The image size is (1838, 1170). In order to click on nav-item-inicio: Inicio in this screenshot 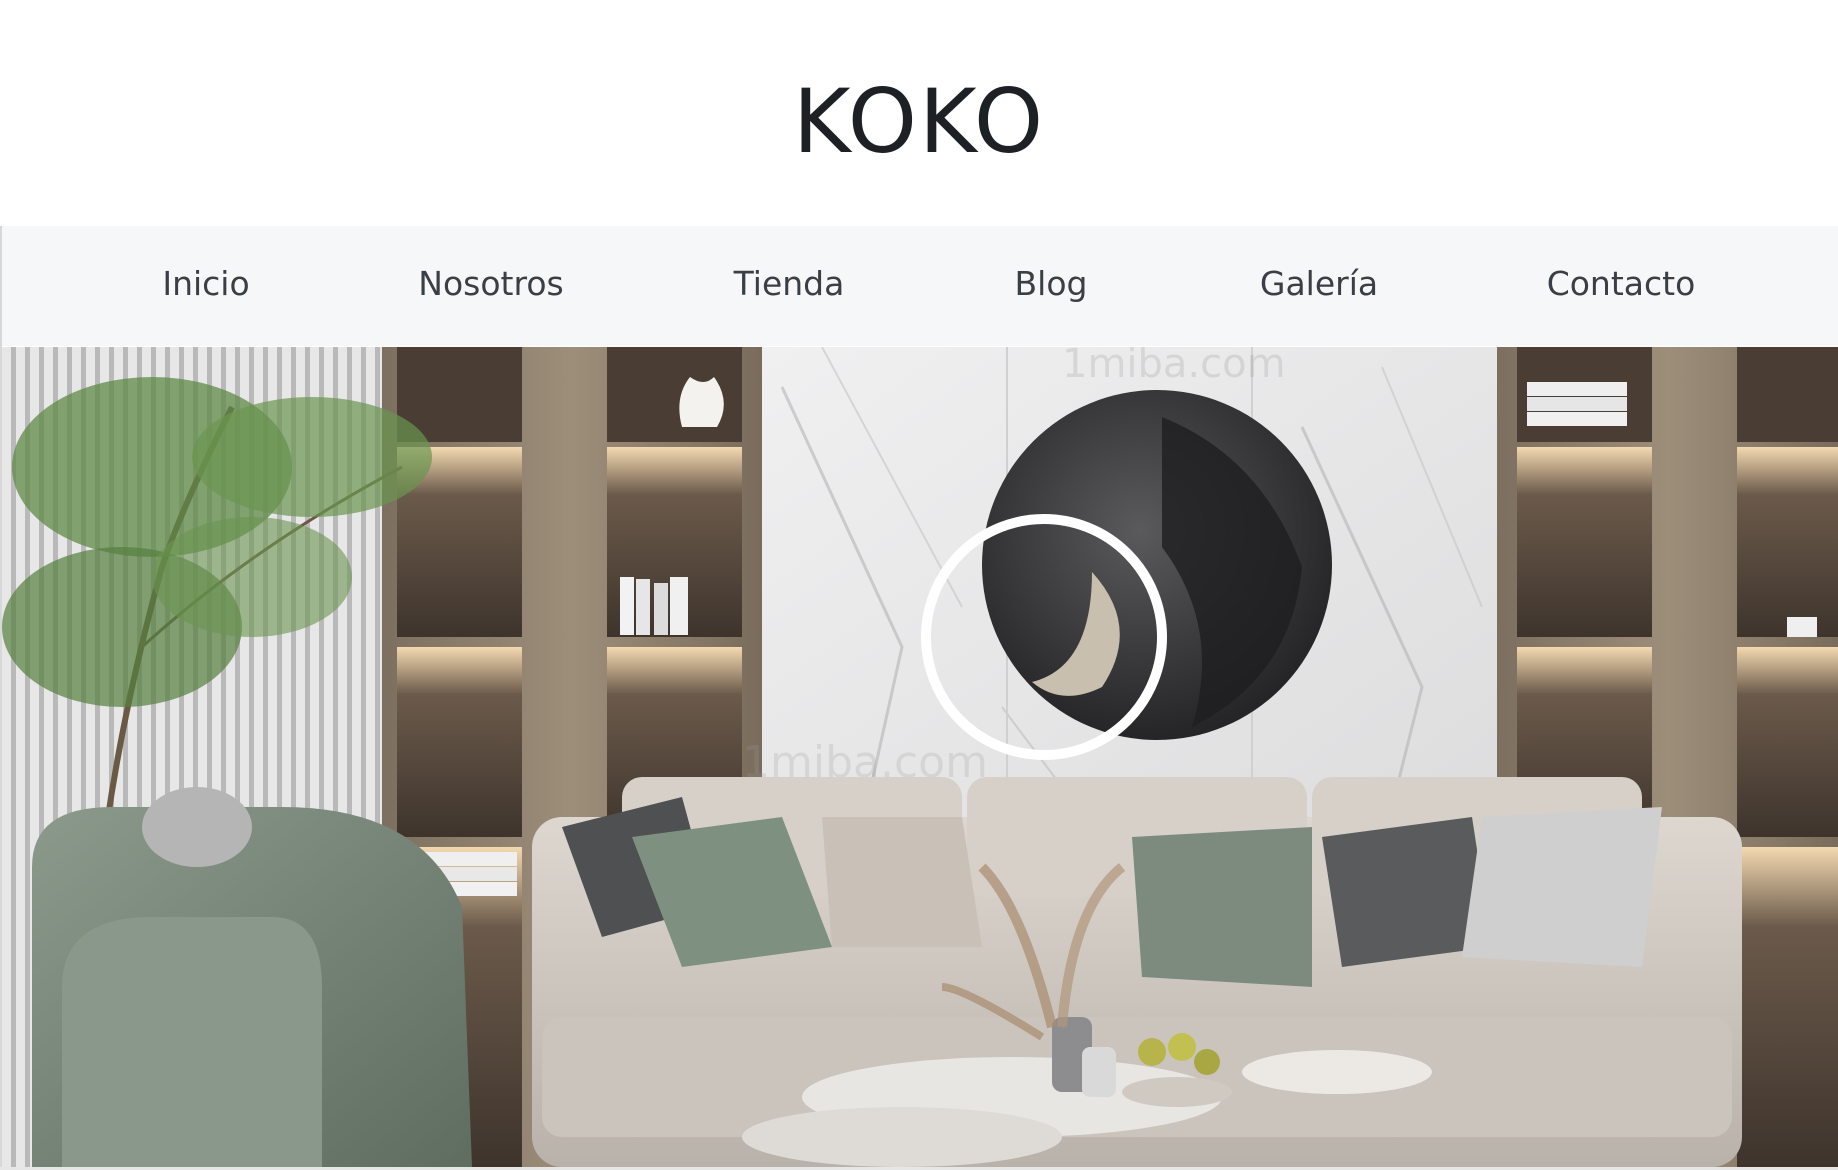, I will do `click(205, 283)`.